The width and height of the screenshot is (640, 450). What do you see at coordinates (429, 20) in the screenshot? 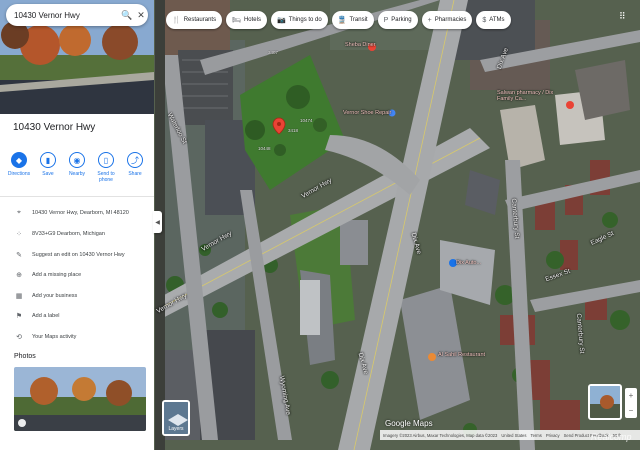
I see `pharmacy-icon: +` at bounding box center [429, 20].